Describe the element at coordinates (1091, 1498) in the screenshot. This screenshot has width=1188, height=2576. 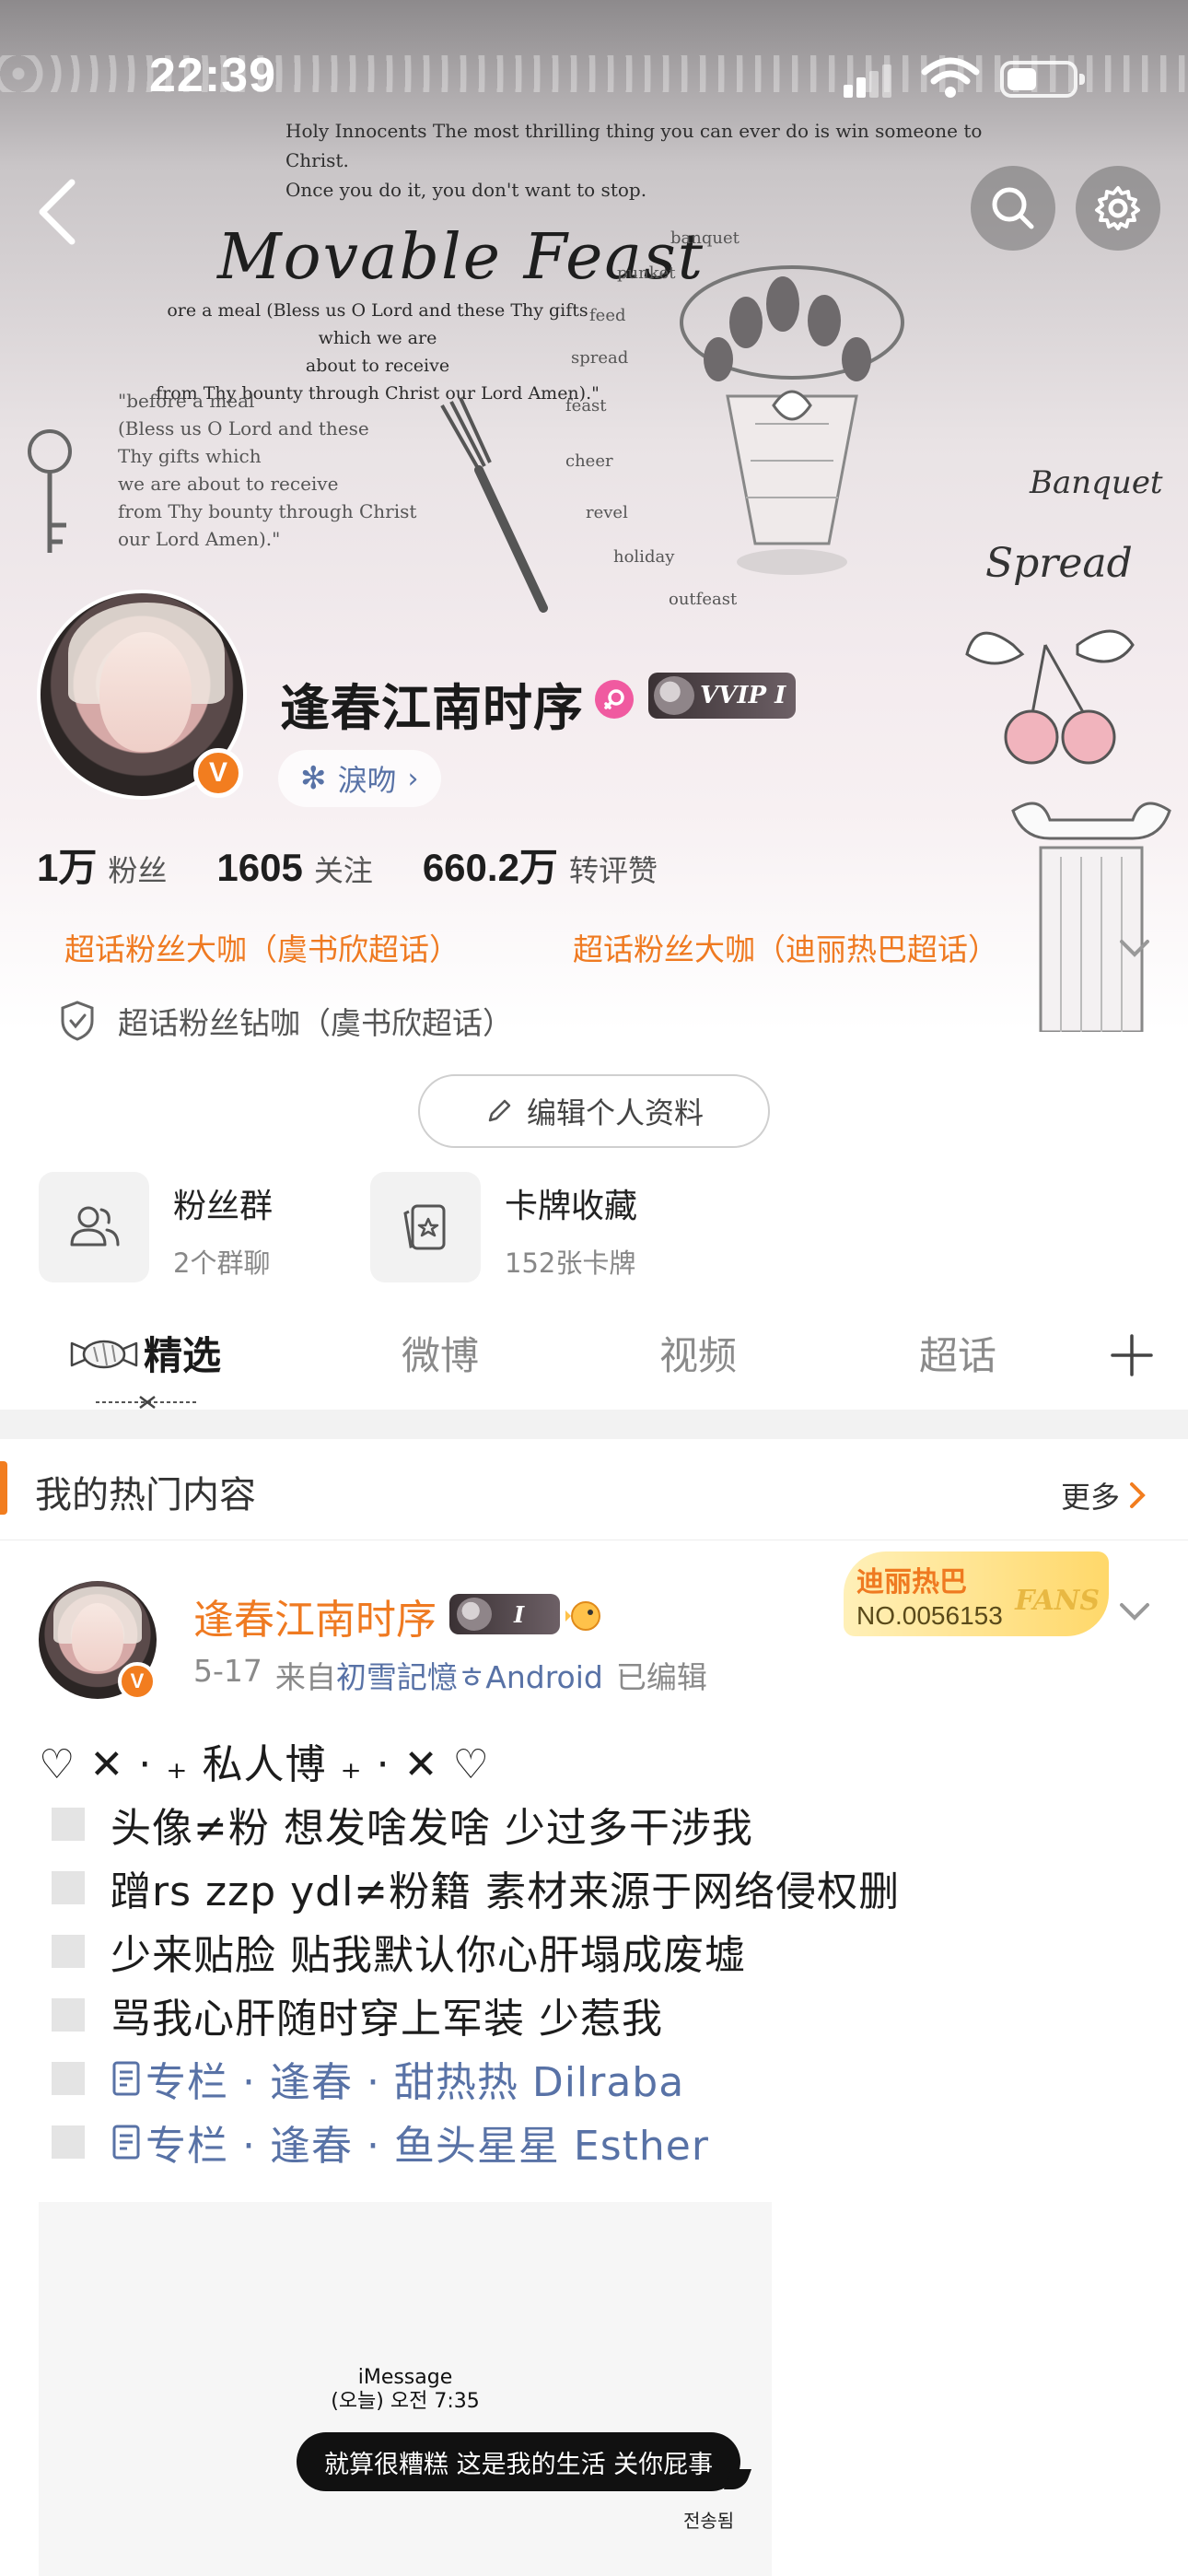
I see `more-label: 更多` at that location.